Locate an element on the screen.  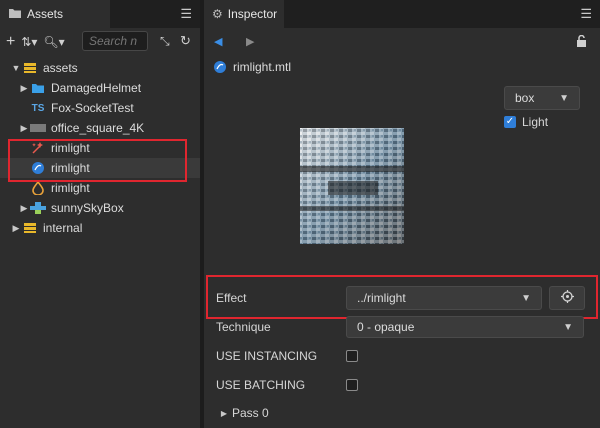
light-label: Light is located at coordinates (535, 122).